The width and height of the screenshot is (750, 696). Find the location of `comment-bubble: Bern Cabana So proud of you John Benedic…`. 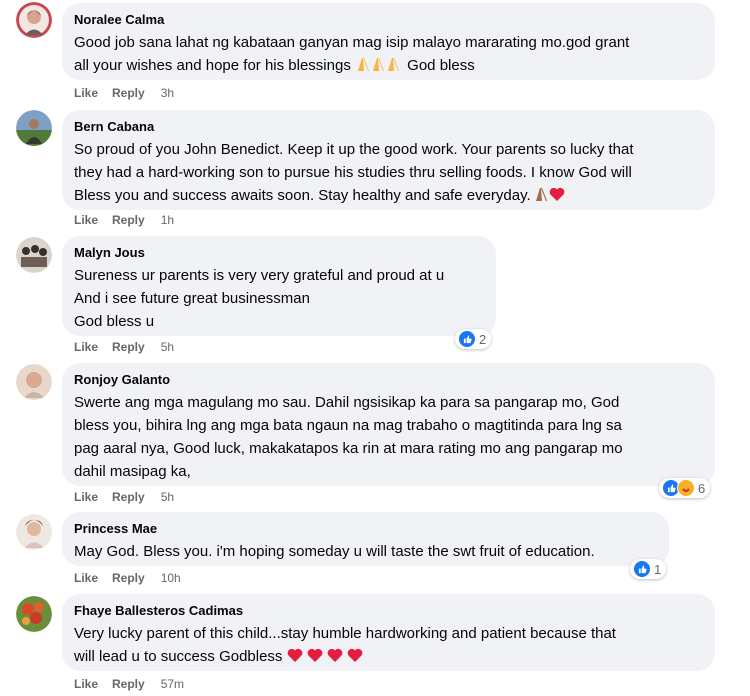

comment-bubble: Bern Cabana So proud of you John Benedic… is located at coordinates (388, 160).